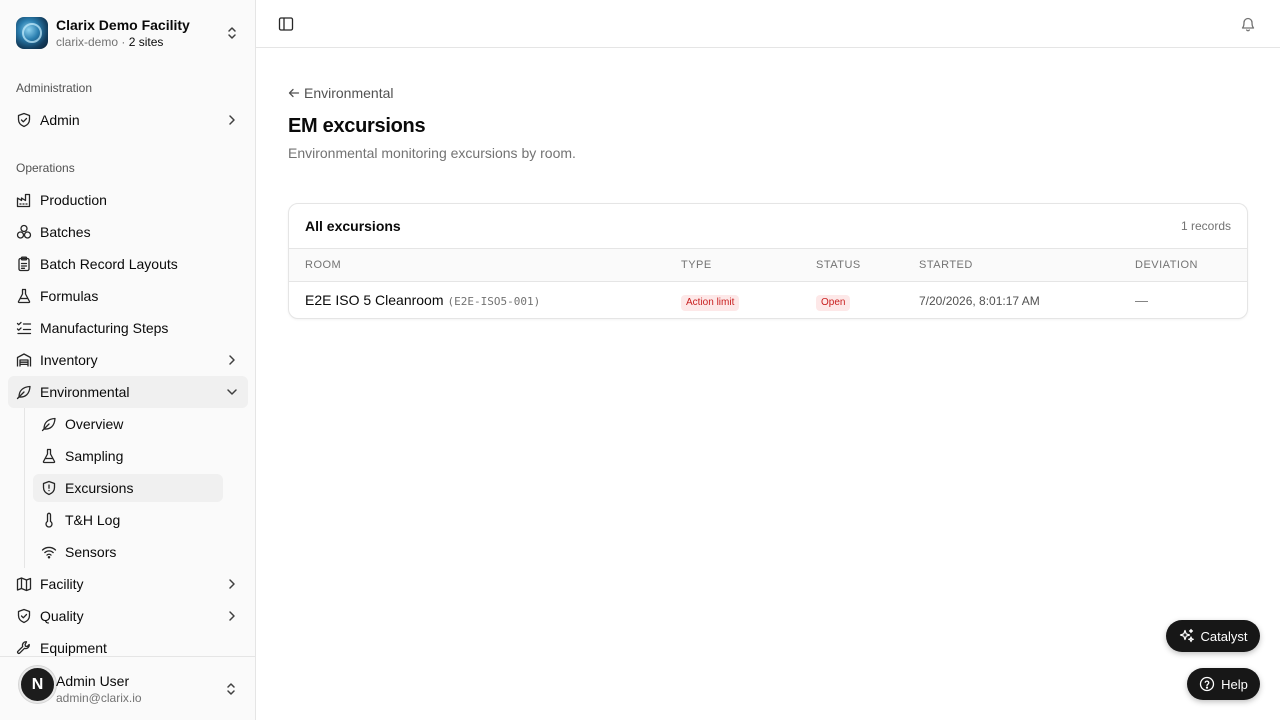 This screenshot has height=720, width=1280. I want to click on chevron-down-icon, so click(232, 392).